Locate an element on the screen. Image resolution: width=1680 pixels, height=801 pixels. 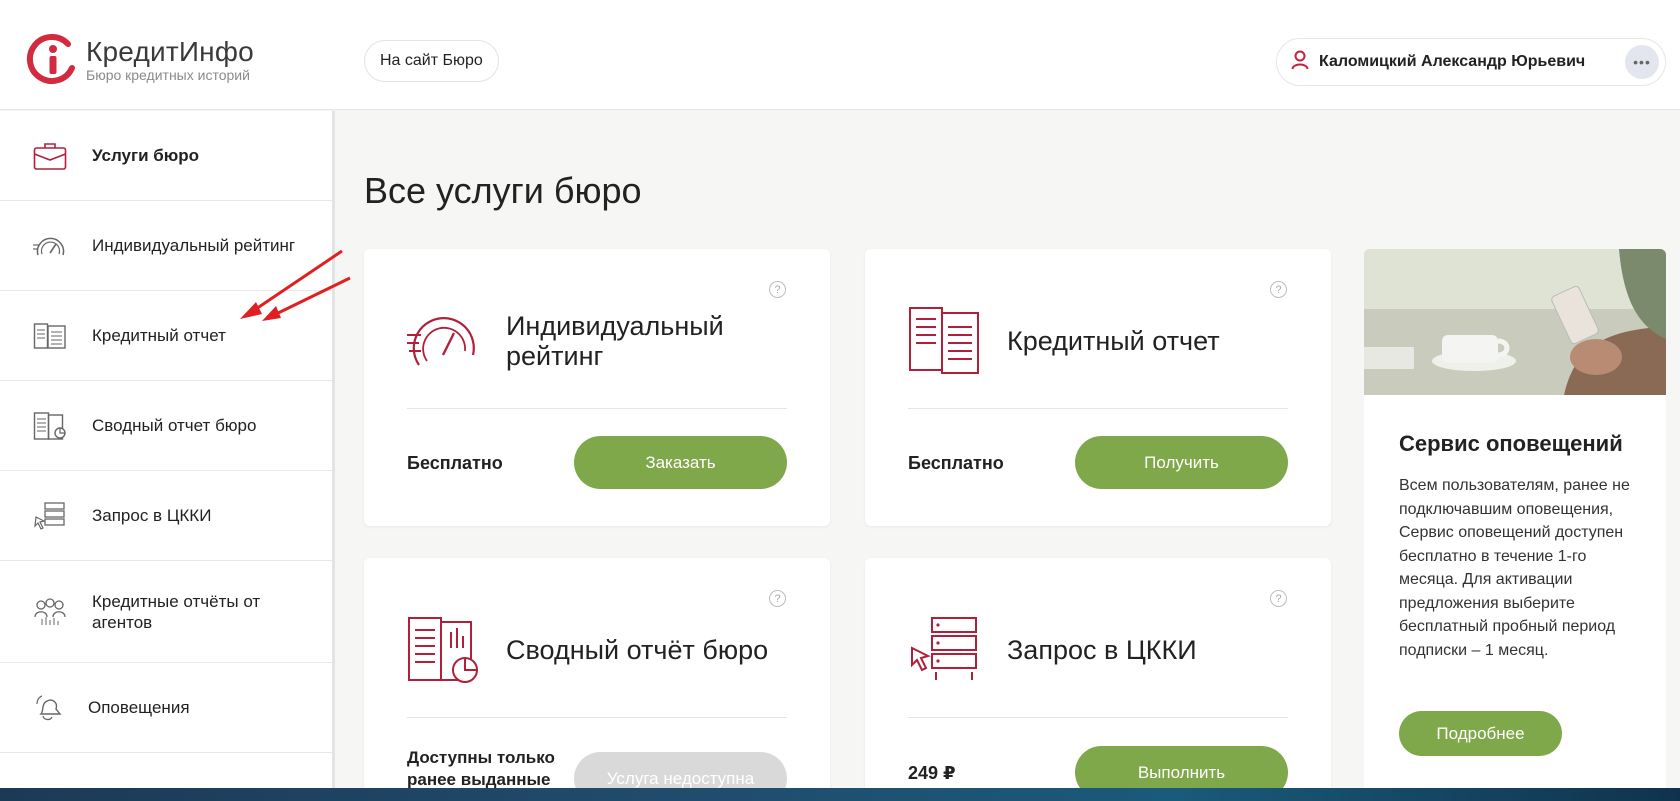
sidebar-item-agents-reports: Кредитные отчёты от агентов is located at coordinates (166, 612).